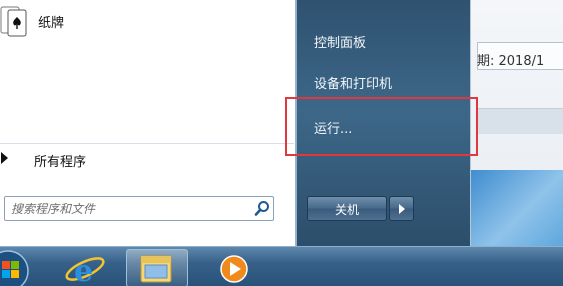 The image size is (563, 286). What do you see at coordinates (147, 143) in the screenshot?
I see `divider` at bounding box center [147, 143].